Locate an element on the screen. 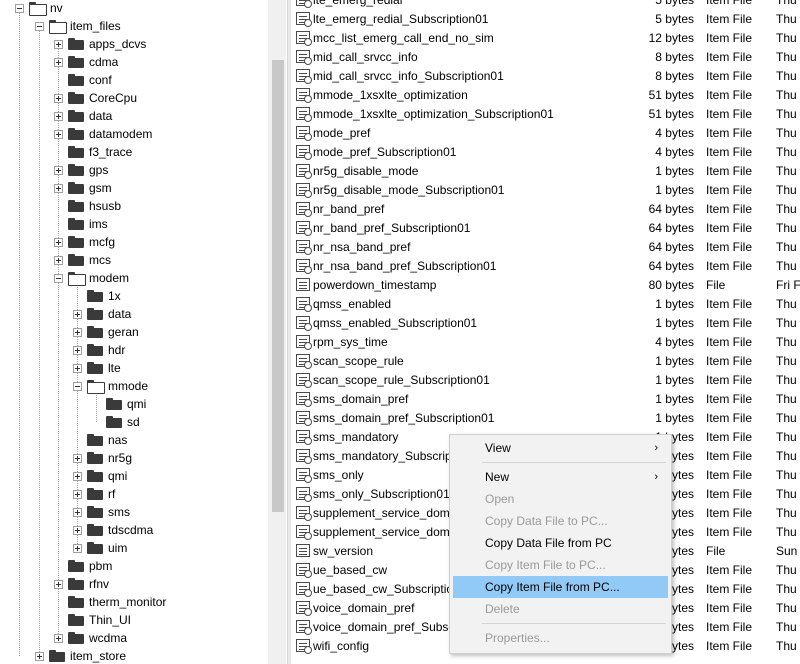  tree-node-hdr: hdr is located at coordinates (99, 350).